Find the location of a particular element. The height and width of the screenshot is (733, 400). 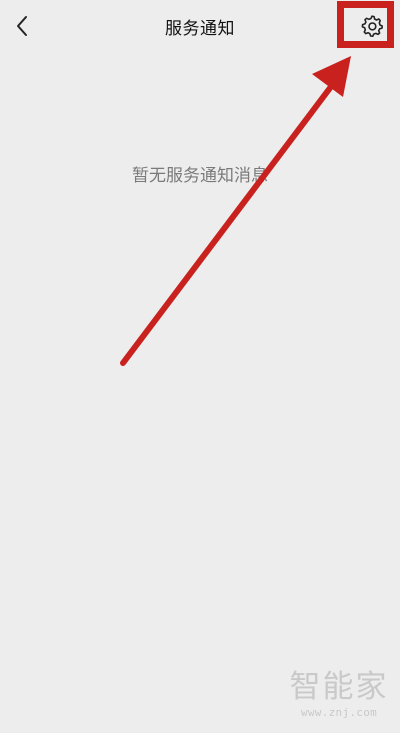

watermark: 智能家 www.znj.com is located at coordinates (339, 695).